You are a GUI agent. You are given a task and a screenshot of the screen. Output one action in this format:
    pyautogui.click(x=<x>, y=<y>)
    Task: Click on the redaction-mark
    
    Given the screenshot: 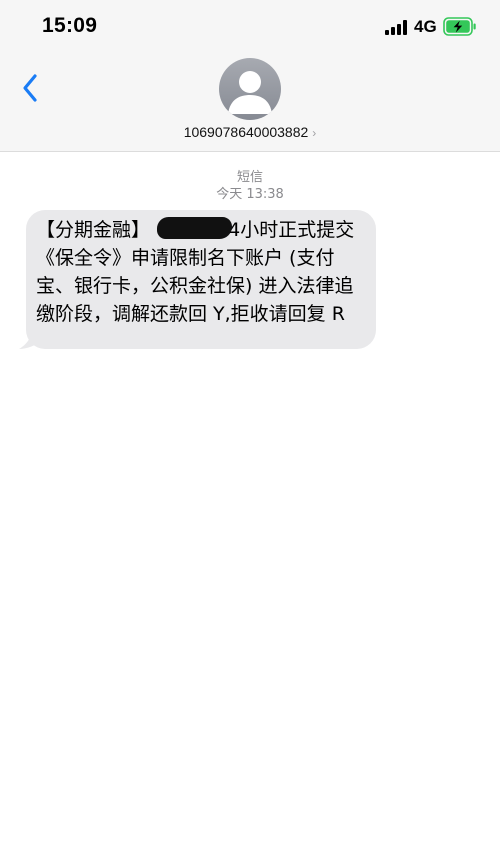 What is the action you would take?
    pyautogui.click(x=194, y=228)
    